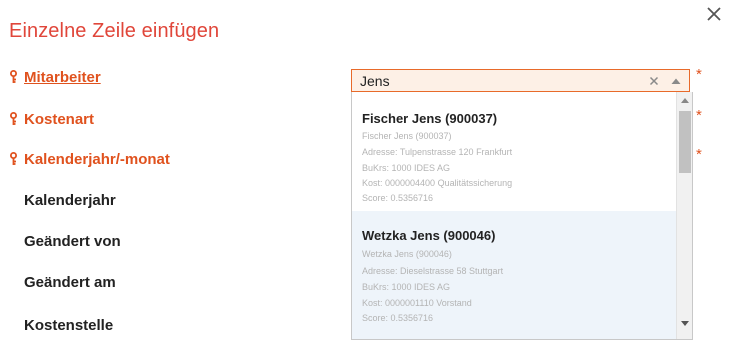 This screenshot has height=346, width=730. What do you see at coordinates (685, 324) in the screenshot?
I see `scroll-down-icon` at bounding box center [685, 324].